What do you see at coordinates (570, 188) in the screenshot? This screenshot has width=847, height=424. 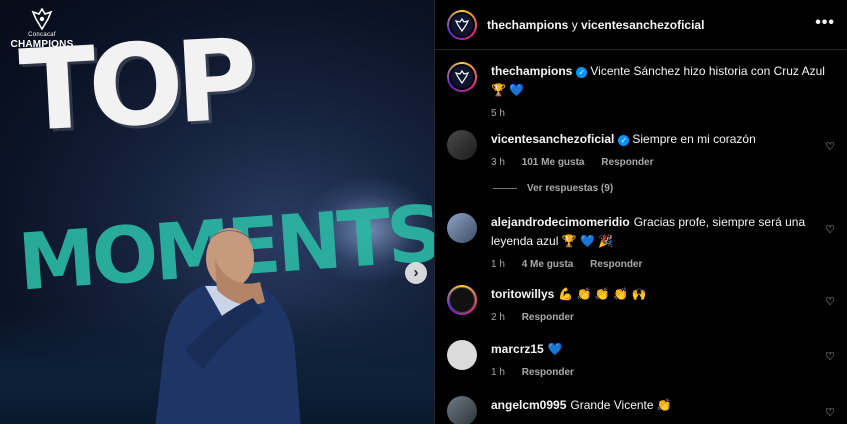 I see `view-replies-label: Ver respuestas (9)` at bounding box center [570, 188].